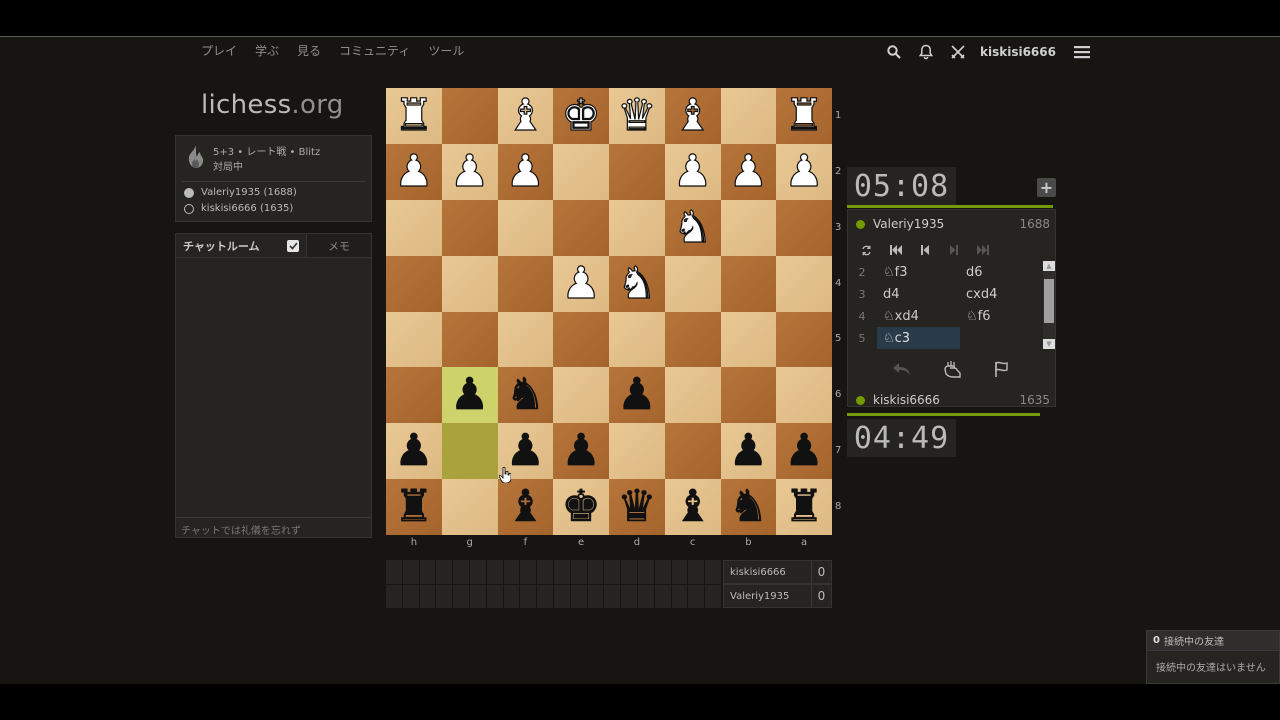 The width and height of the screenshot is (1280, 720). What do you see at coordinates (525, 283) in the screenshot?
I see `square-f4` at bounding box center [525, 283].